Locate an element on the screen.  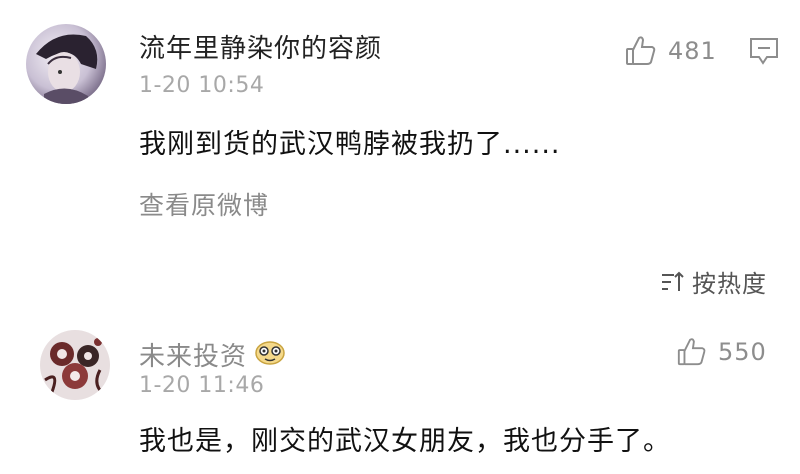
sort-by-hot-button: 按热度 is located at coordinates (713, 281).